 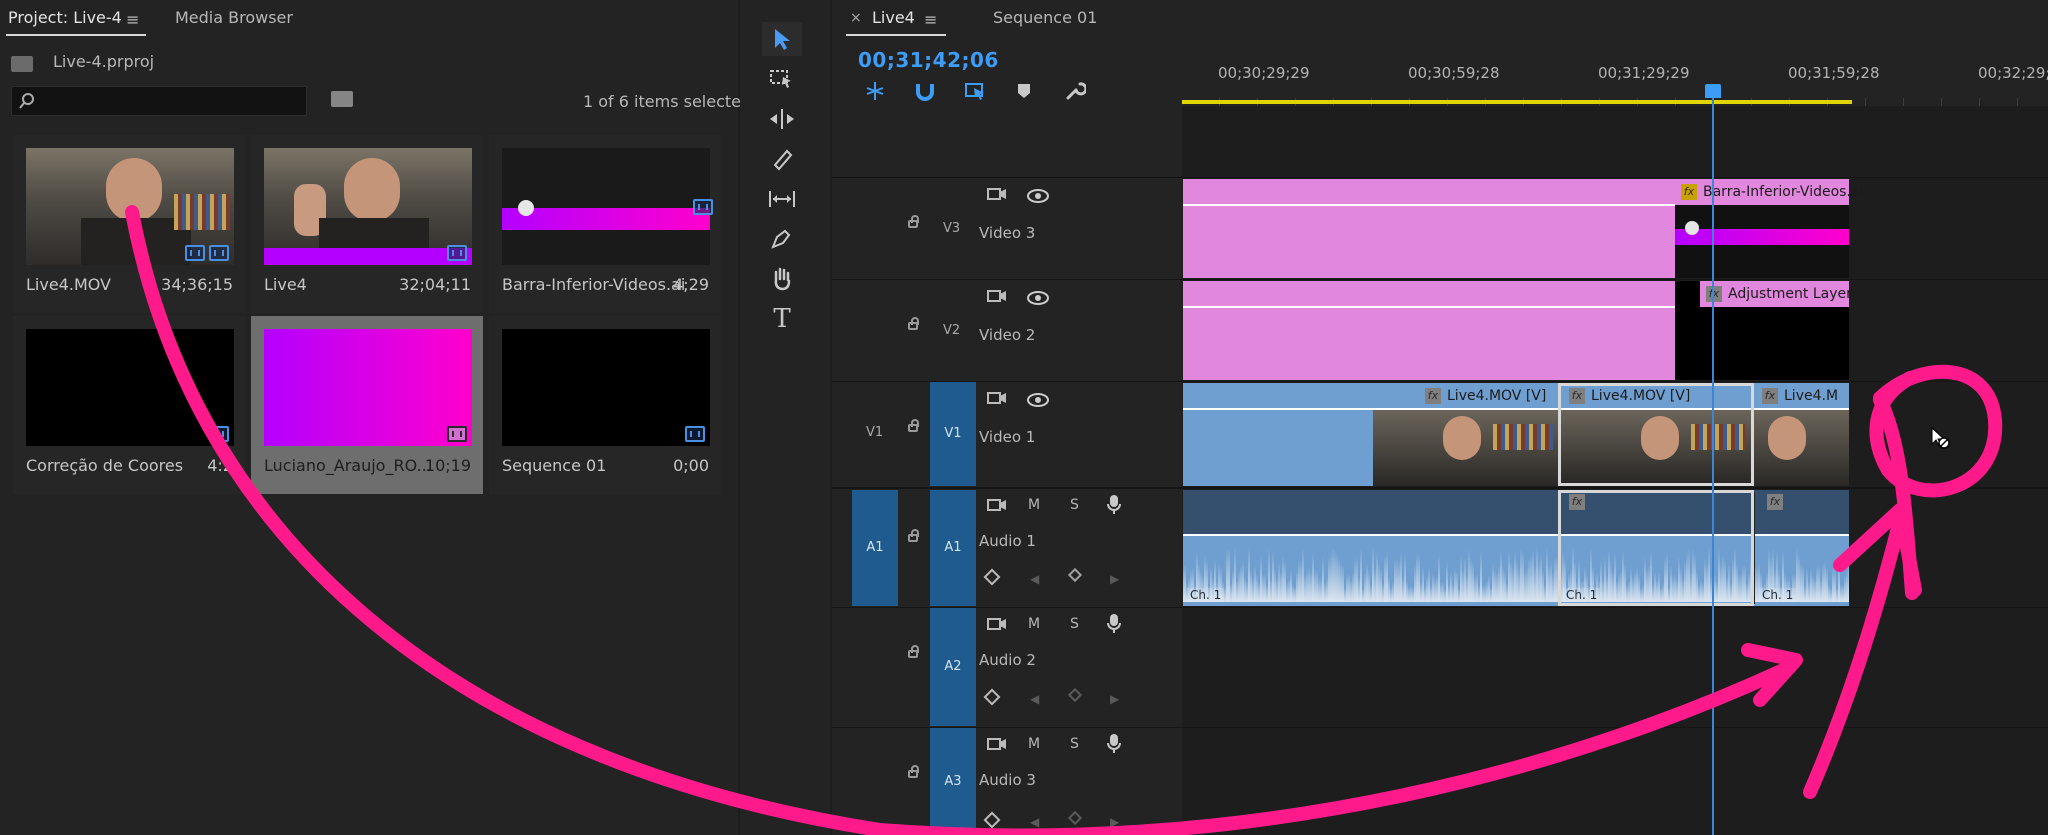 I want to click on audio-badge-icon, so click(x=219, y=253).